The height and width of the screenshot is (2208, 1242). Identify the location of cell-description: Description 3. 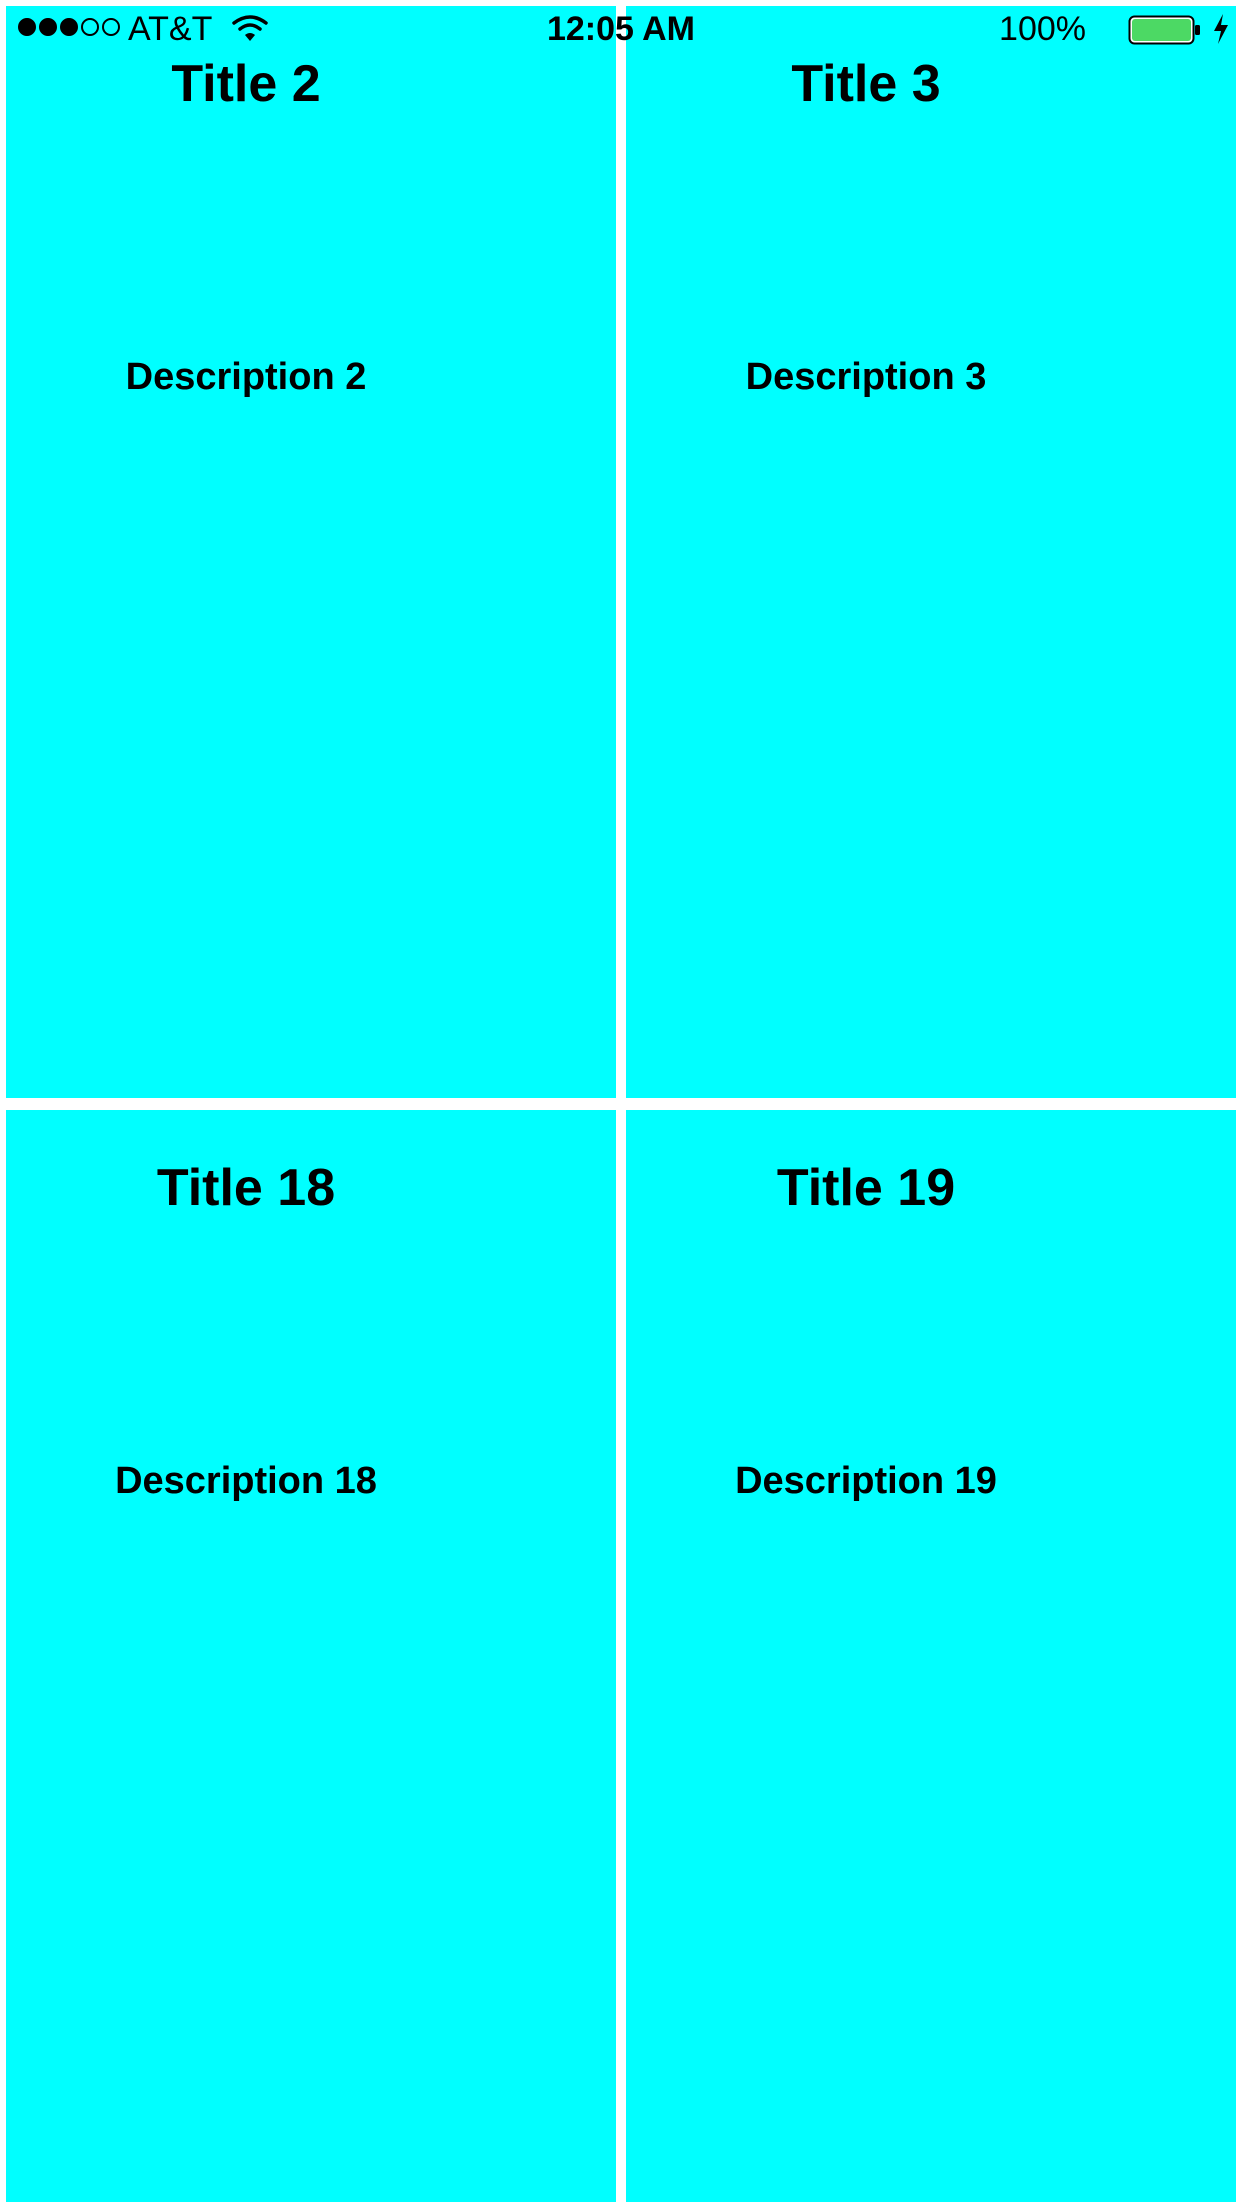
(866, 377).